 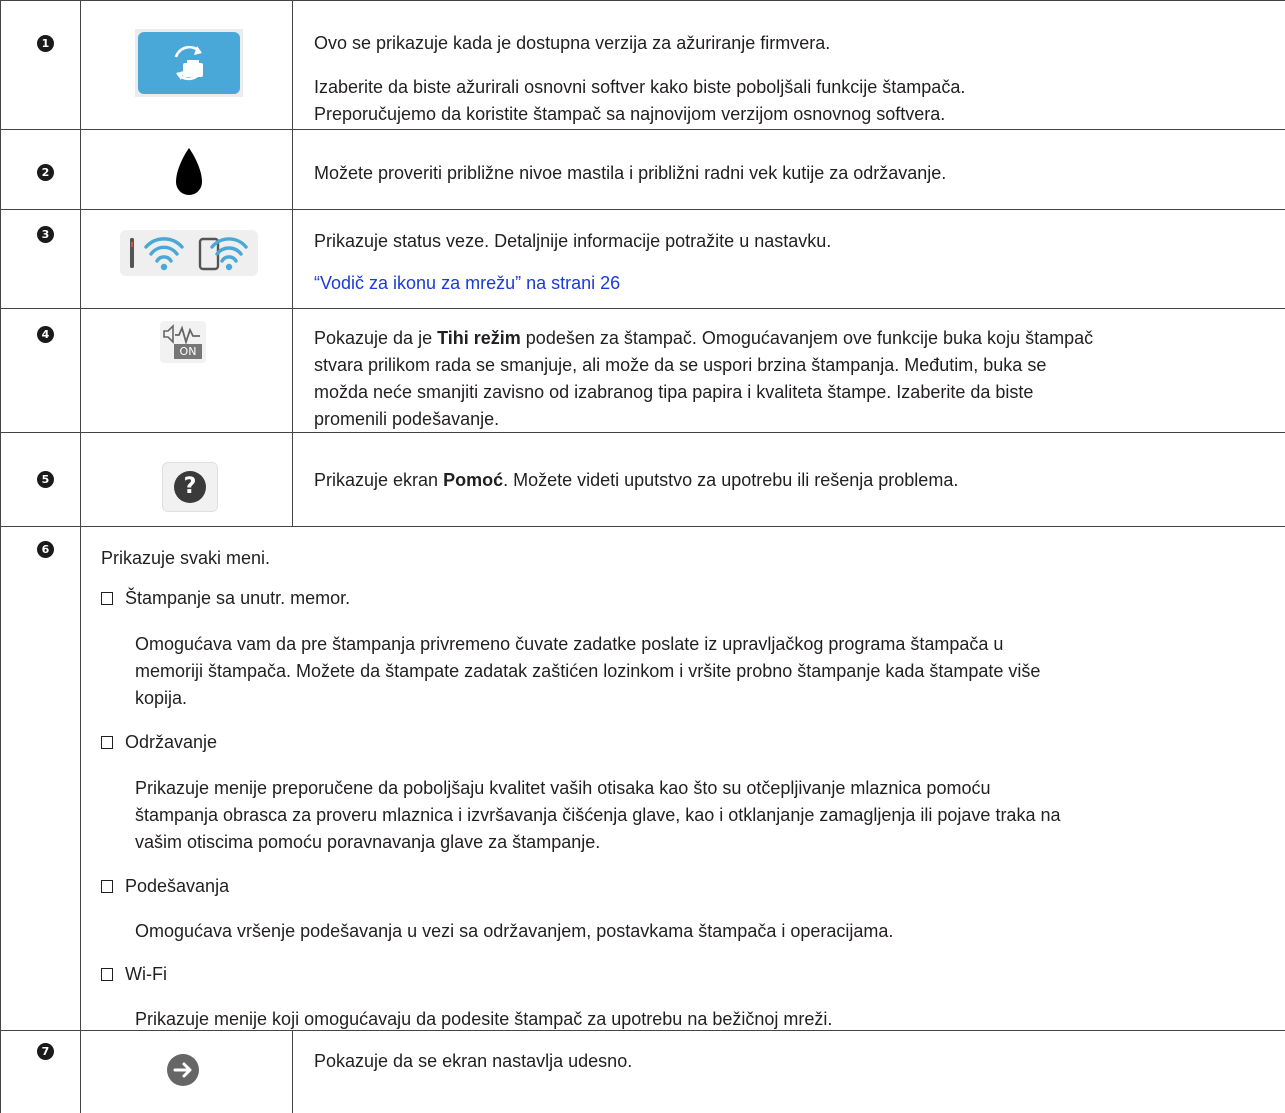 What do you see at coordinates (189, 253) in the screenshot?
I see `network-status-icon` at bounding box center [189, 253].